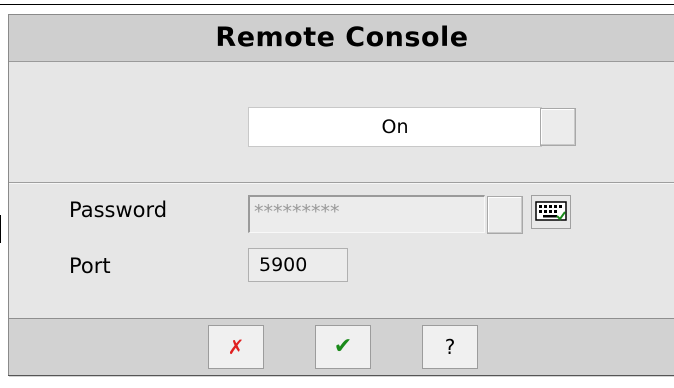 Image resolution: width=674 pixels, height=388 pixels. Describe the element at coordinates (337, 4) in the screenshot. I see `top-divider` at that location.